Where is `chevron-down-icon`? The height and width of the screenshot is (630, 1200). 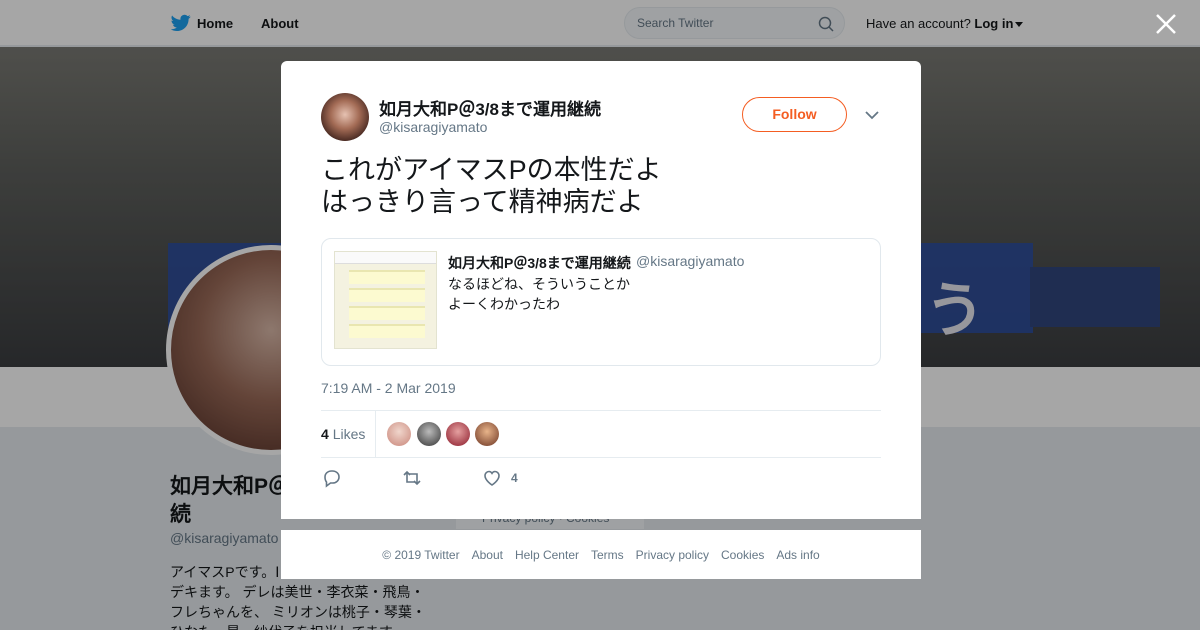 chevron-down-icon is located at coordinates (872, 115).